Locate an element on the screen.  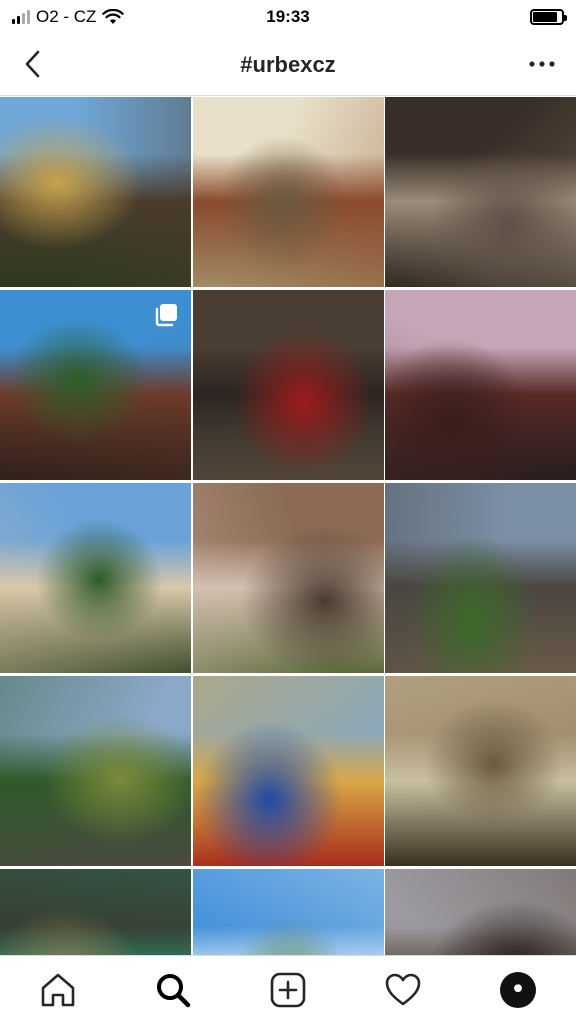
post-thumbnail-attic-beams is located at coordinates (480, 912).